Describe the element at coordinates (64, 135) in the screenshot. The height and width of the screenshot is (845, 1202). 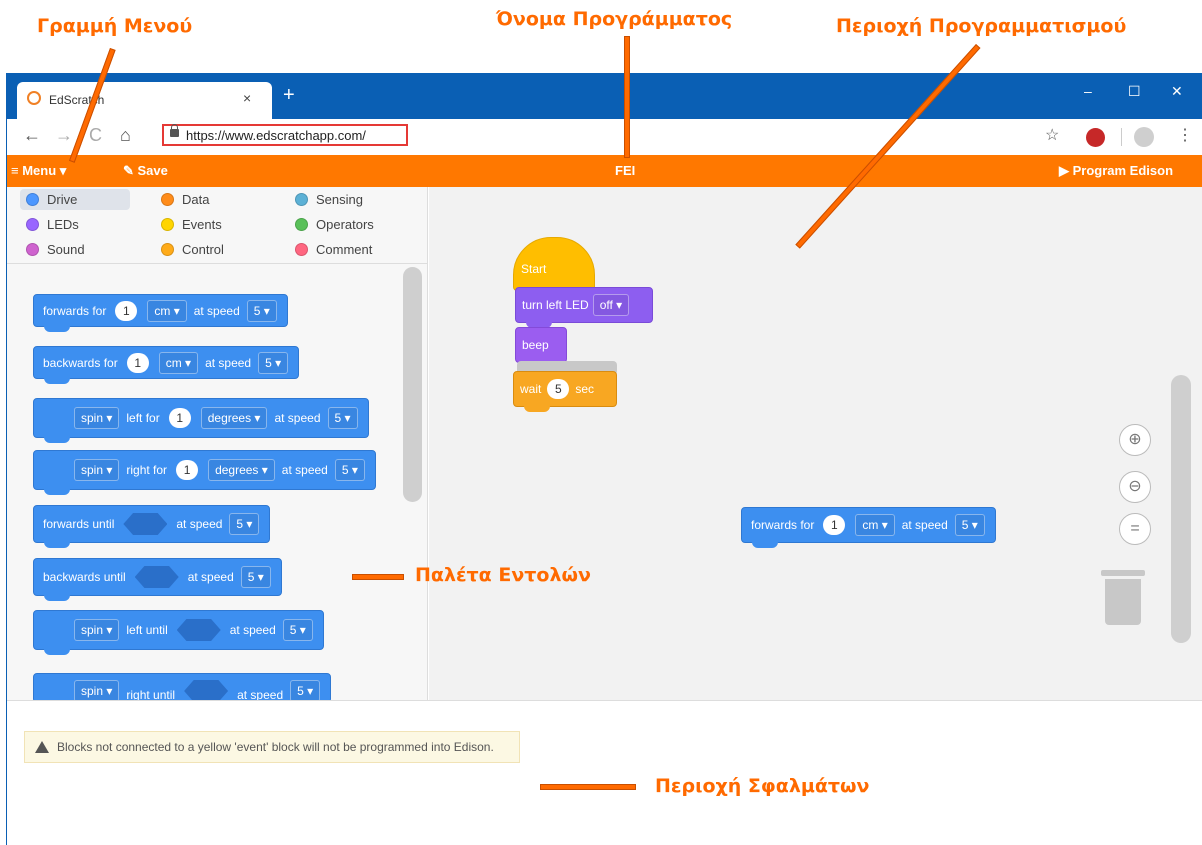
I see `forward-icon: →` at that location.